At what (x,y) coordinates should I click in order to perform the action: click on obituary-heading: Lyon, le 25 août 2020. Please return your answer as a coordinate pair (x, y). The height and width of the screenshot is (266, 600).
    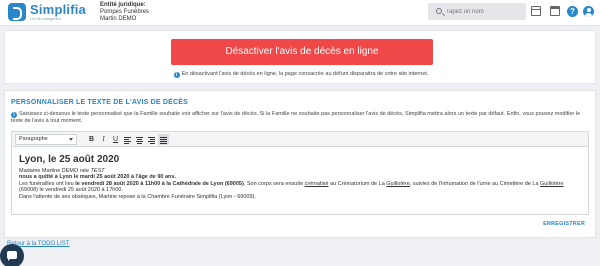
    Looking at the image, I should click on (69, 159).